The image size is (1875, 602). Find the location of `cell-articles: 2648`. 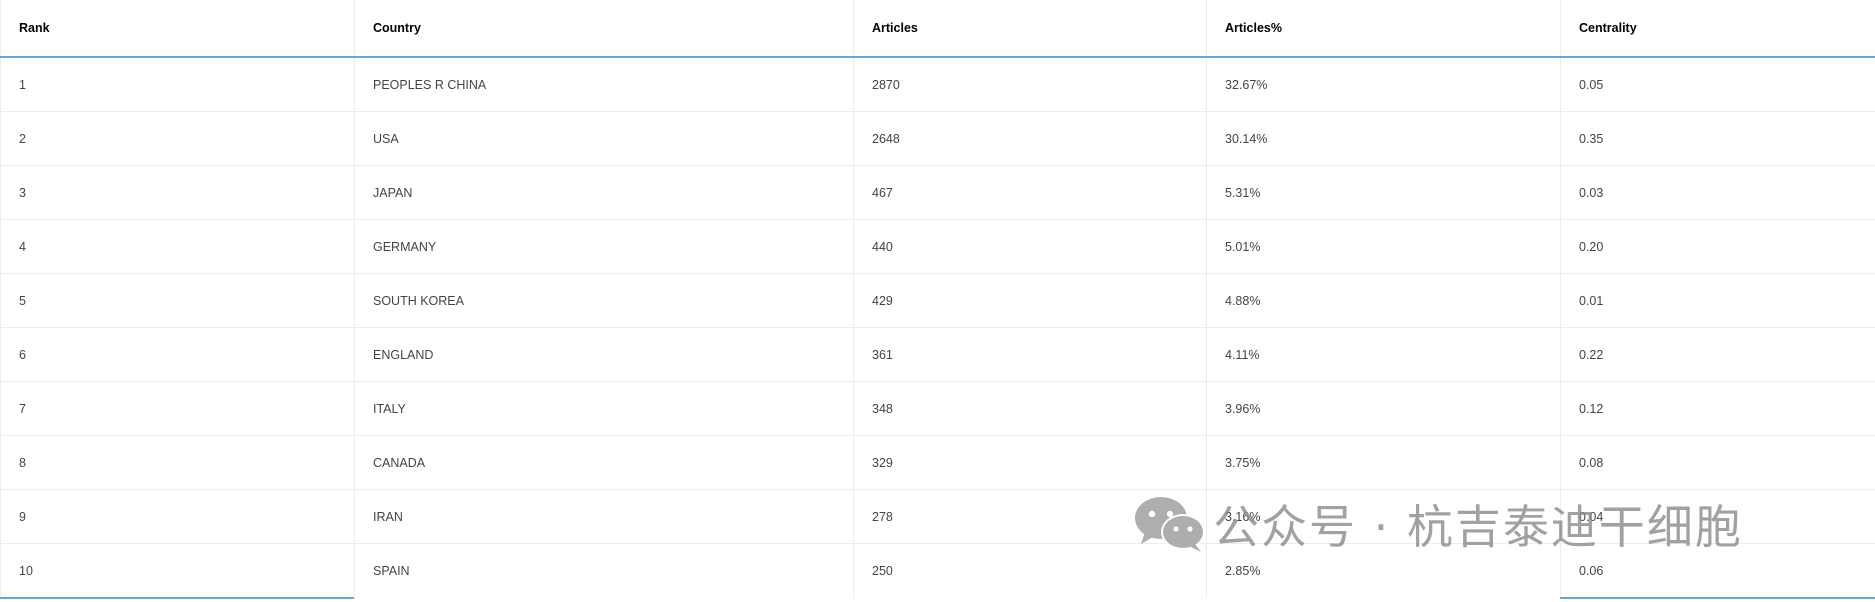

cell-articles: 2648 is located at coordinates (1029, 138).